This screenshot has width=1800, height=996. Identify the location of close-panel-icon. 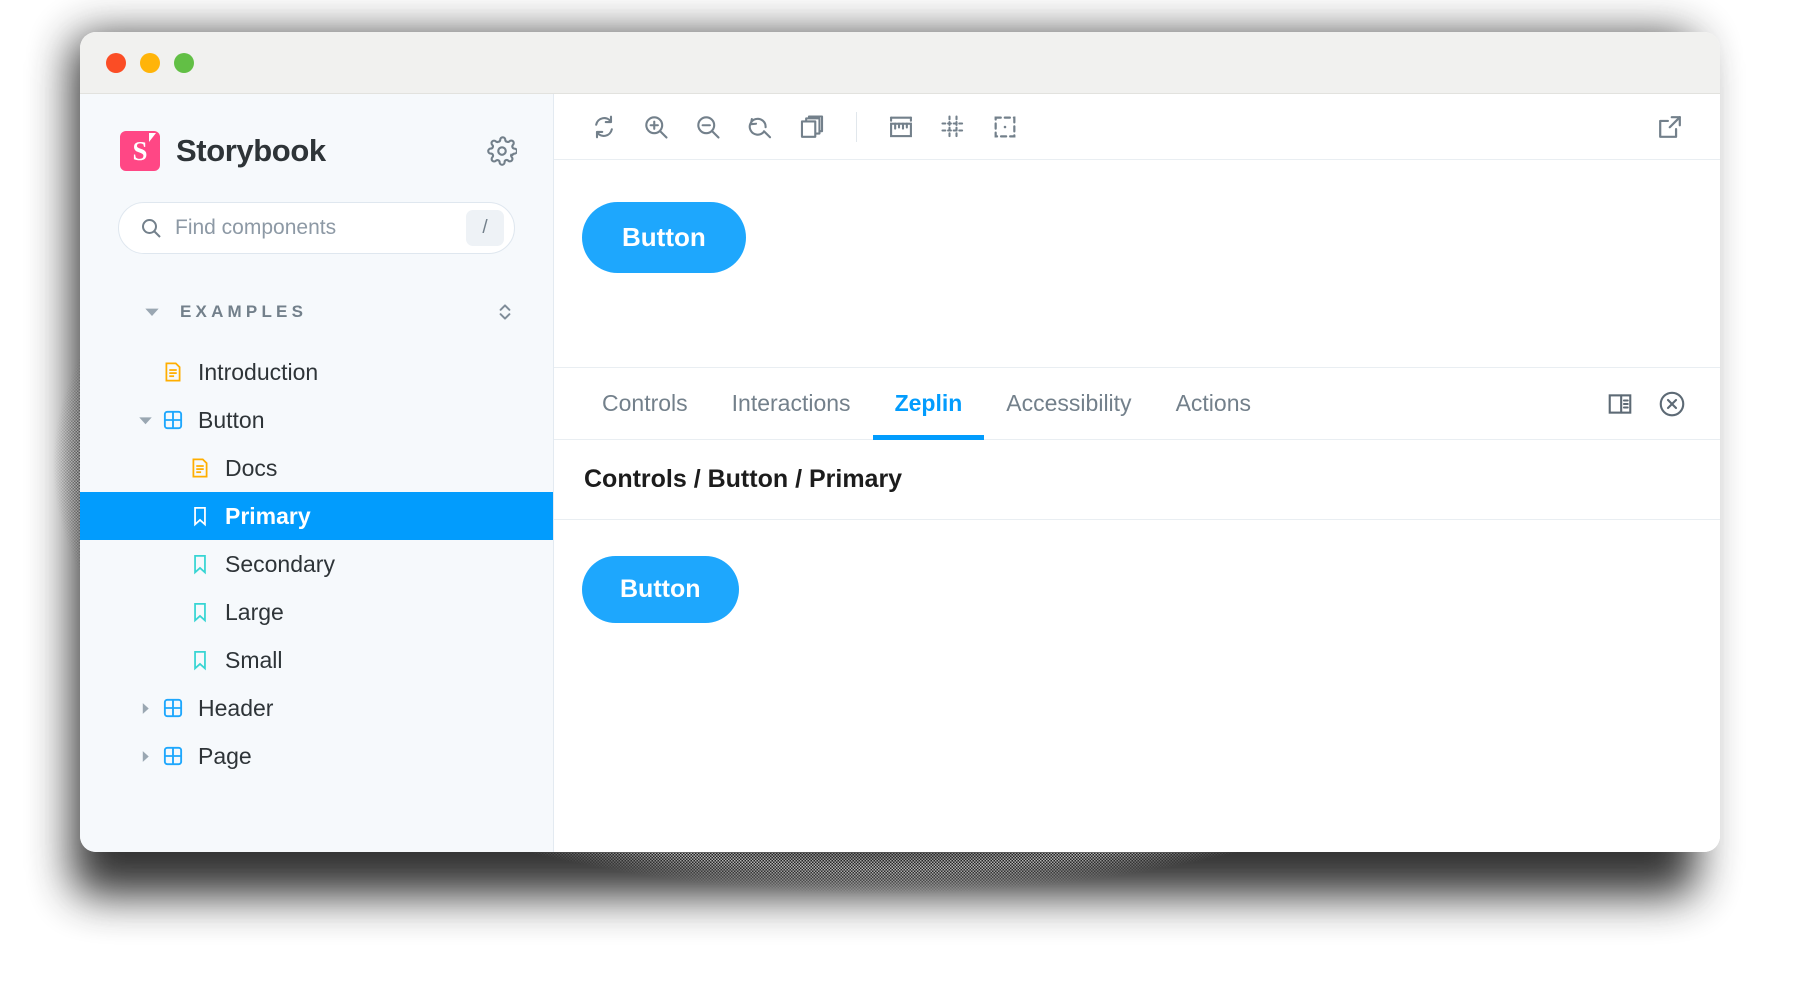
(1672, 403).